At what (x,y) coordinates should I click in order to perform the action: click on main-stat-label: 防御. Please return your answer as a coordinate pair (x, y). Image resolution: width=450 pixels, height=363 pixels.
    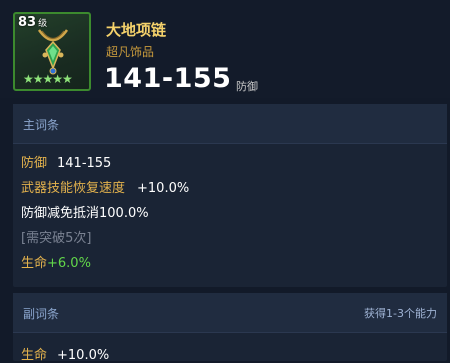
    Looking at the image, I should click on (247, 86).